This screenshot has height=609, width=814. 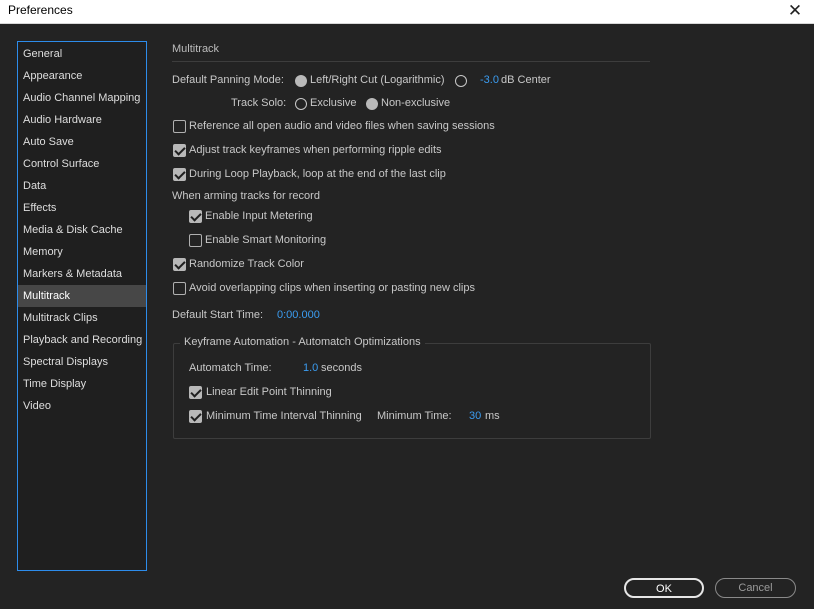 What do you see at coordinates (82, 120) in the screenshot?
I see `sidebar-item-audio-hardware: Audio Hardware` at bounding box center [82, 120].